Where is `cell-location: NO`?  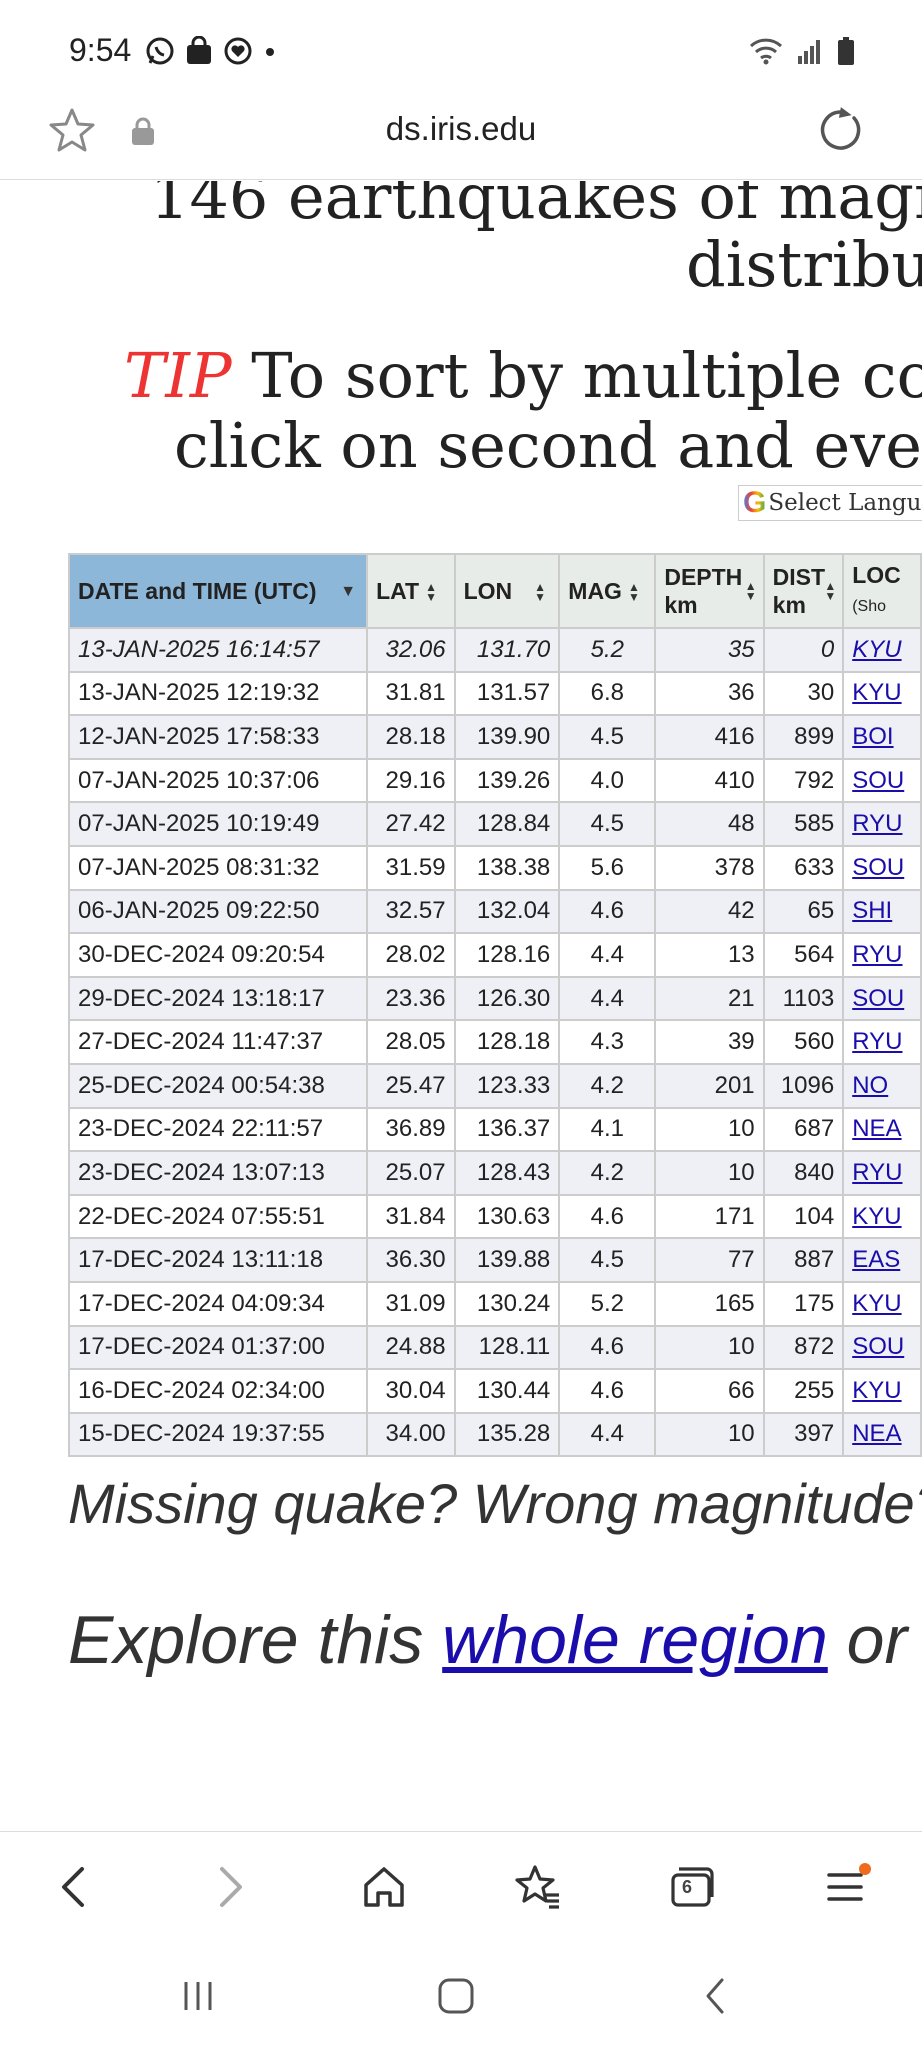
cell-location: NO is located at coordinates (882, 1085).